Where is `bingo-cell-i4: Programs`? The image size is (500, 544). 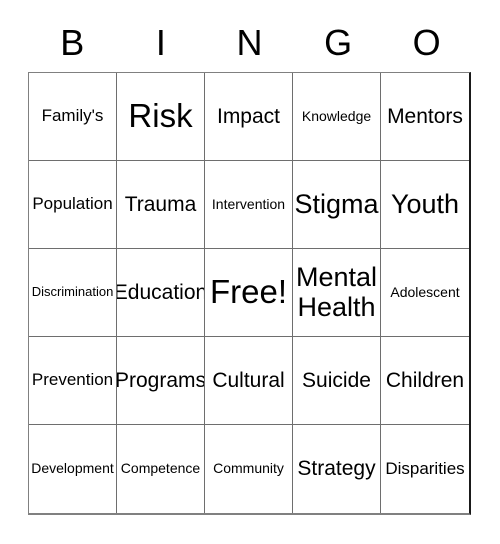 bingo-cell-i4: Programs is located at coordinates (161, 381).